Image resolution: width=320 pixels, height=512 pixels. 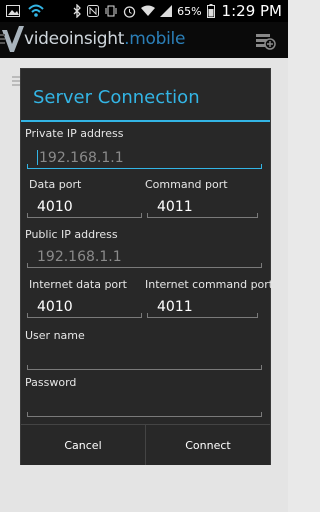 I want to click on command-port-label: Command port, so click(x=186, y=184).